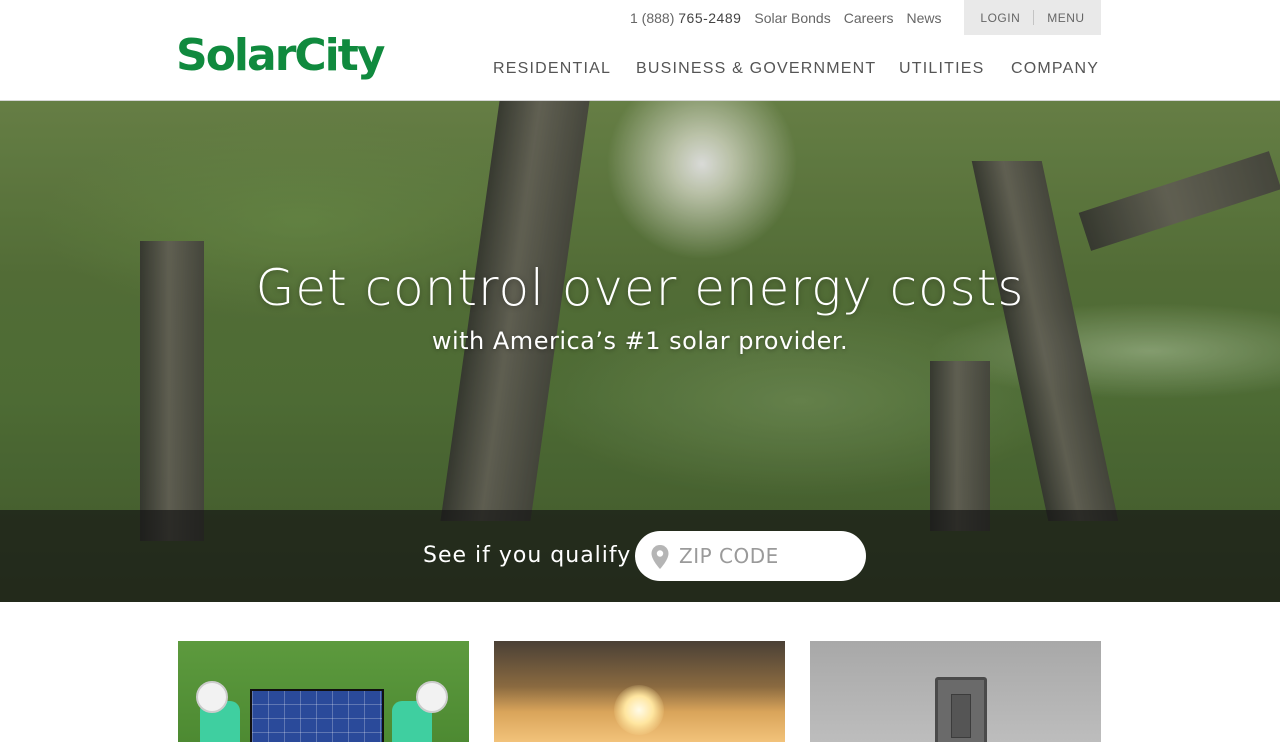  I want to click on nav-business-government: BUSINESS & GOVERNMENT, so click(756, 69).